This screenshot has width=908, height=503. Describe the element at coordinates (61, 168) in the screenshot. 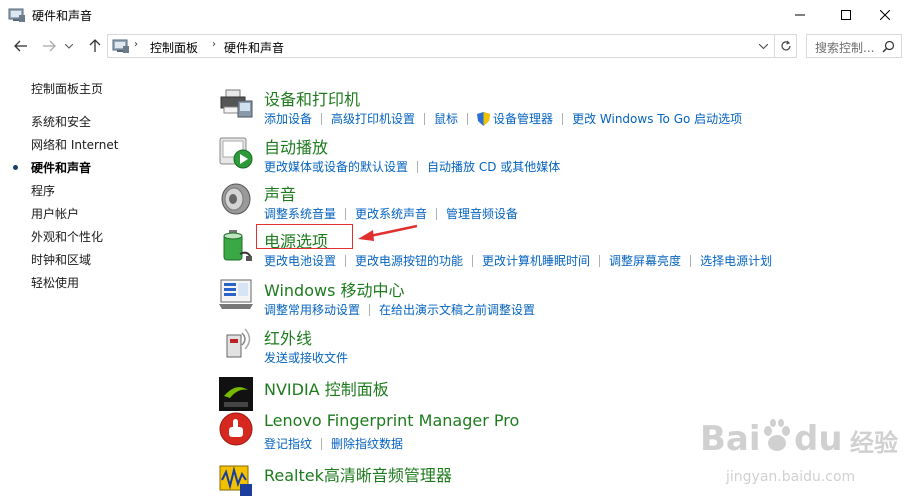

I see `sidebar-item-hardware-sound: 硬件和声音` at that location.